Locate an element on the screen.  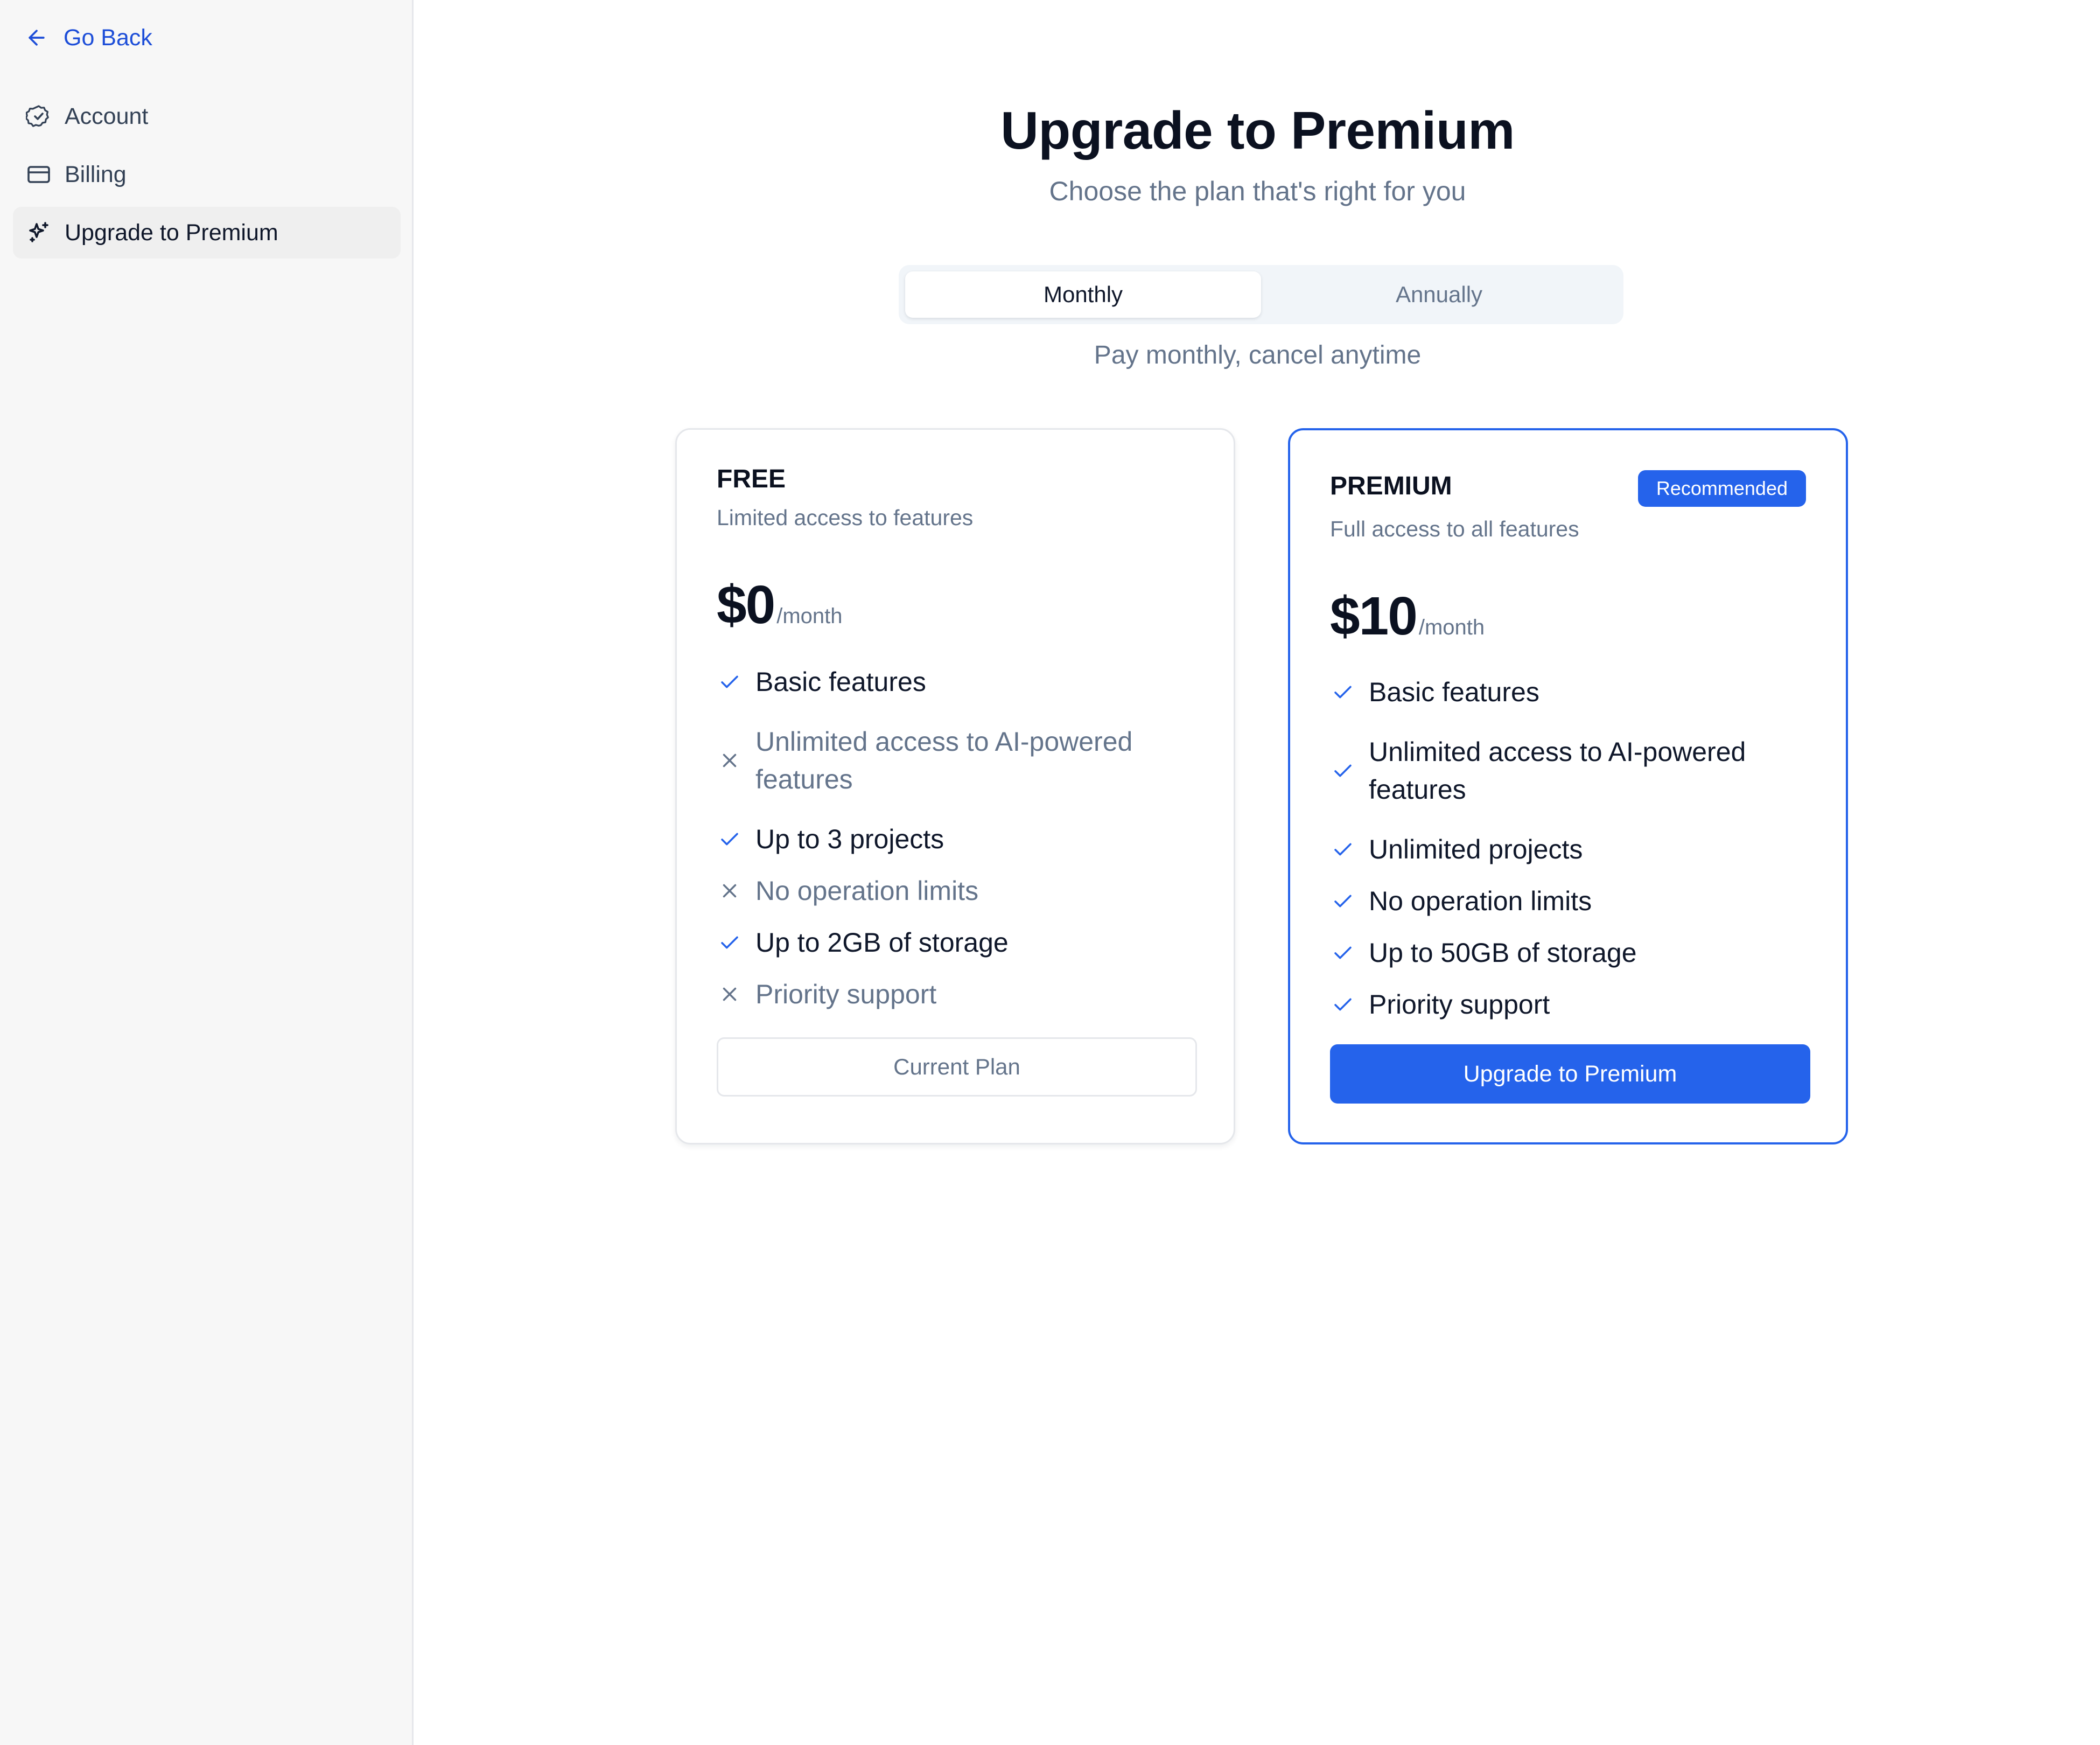
price-amount: $0 is located at coordinates (746, 605).